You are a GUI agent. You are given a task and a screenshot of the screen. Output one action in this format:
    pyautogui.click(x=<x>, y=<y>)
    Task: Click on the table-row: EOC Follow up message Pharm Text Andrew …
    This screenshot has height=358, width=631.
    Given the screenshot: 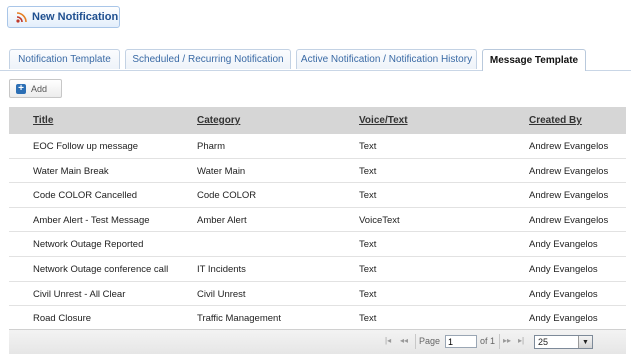 What is the action you would take?
    pyautogui.click(x=317, y=146)
    